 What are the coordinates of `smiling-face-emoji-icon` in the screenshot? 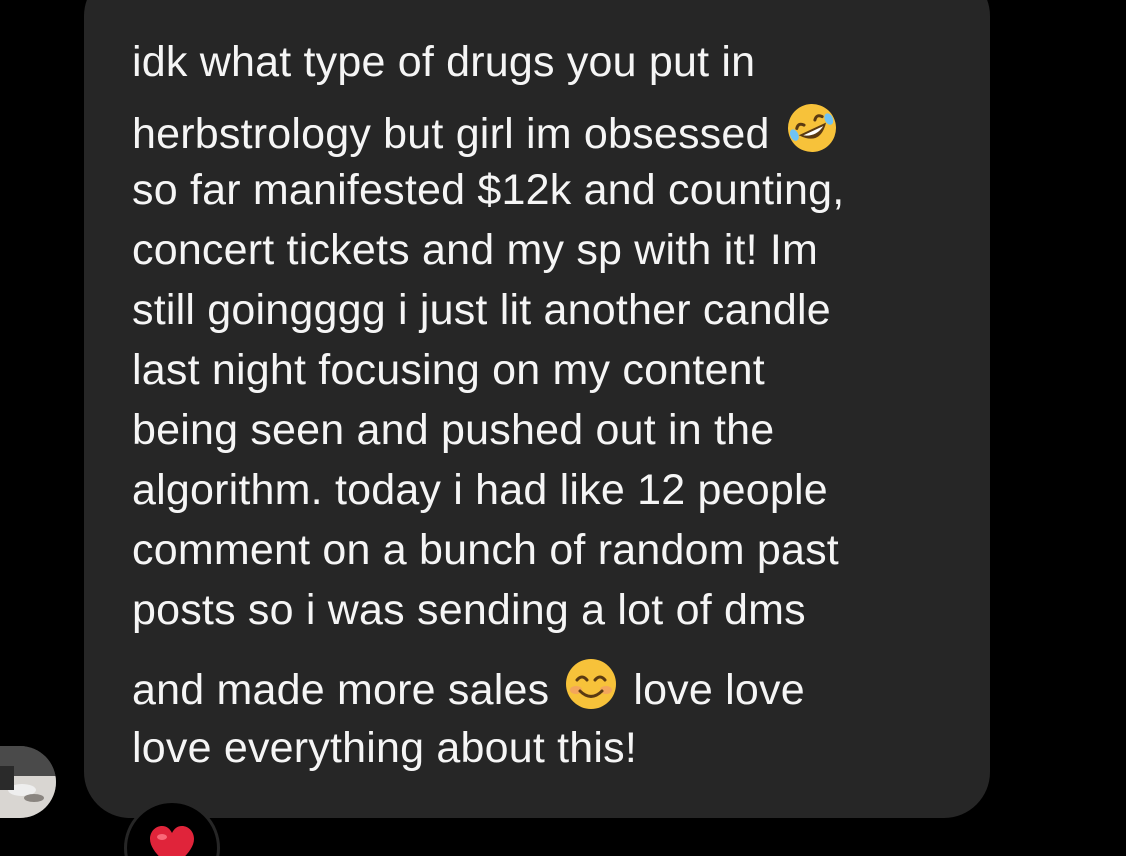 It's located at (591, 690).